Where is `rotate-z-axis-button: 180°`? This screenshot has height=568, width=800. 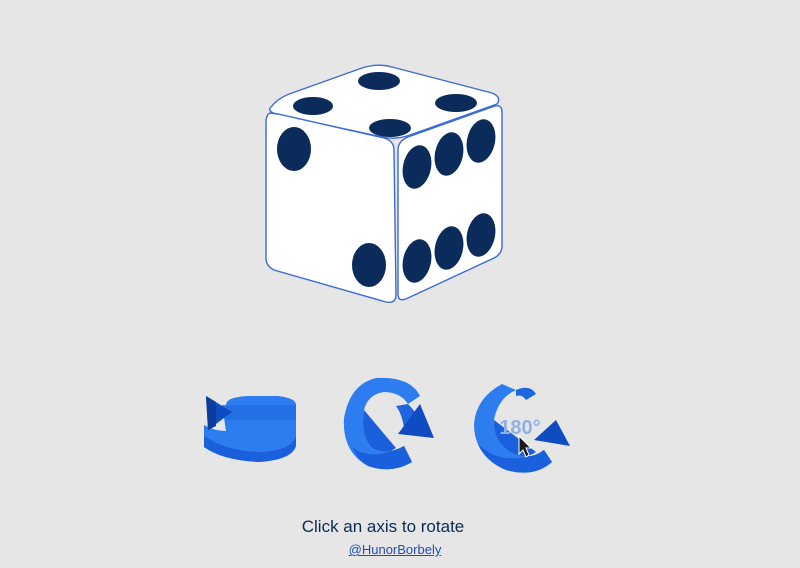 rotate-z-axis-button: 180° is located at coordinates (522, 428).